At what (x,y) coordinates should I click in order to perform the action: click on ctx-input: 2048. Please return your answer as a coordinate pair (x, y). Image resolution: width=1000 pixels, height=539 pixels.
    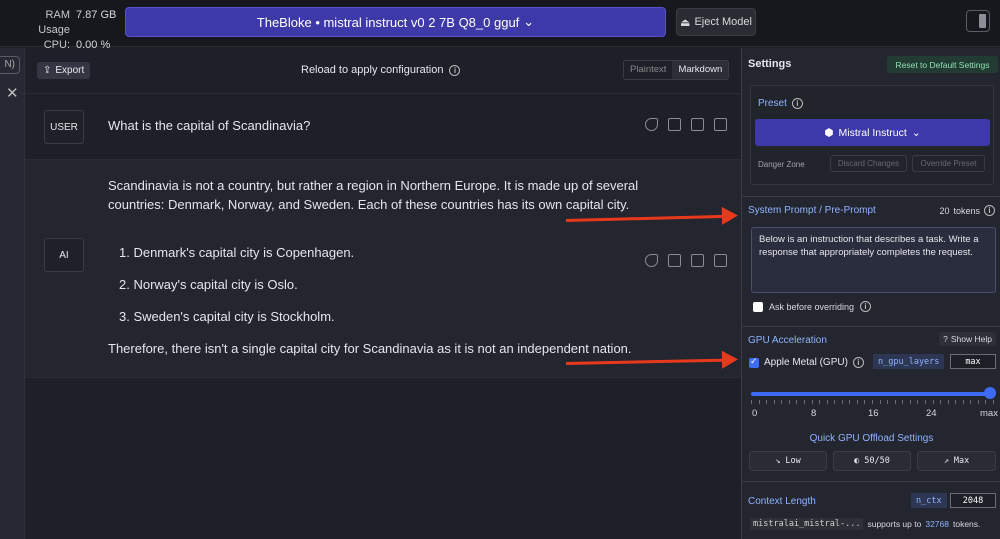
    Looking at the image, I should click on (973, 500).